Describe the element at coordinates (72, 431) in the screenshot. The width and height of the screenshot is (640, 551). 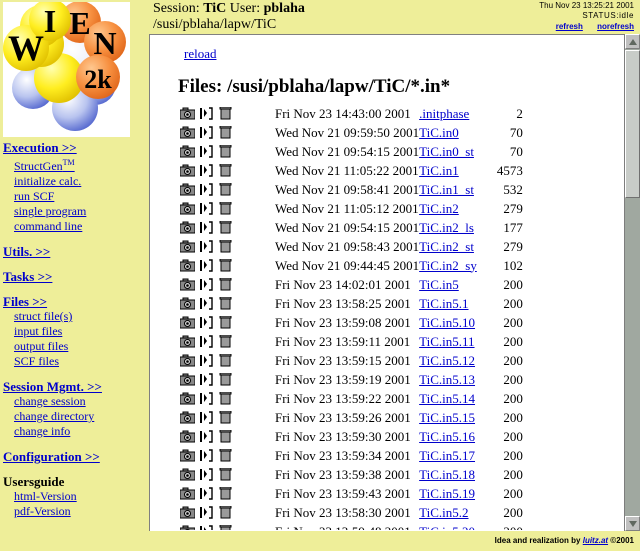
I see `sidebar-item-change-info: change info` at that location.